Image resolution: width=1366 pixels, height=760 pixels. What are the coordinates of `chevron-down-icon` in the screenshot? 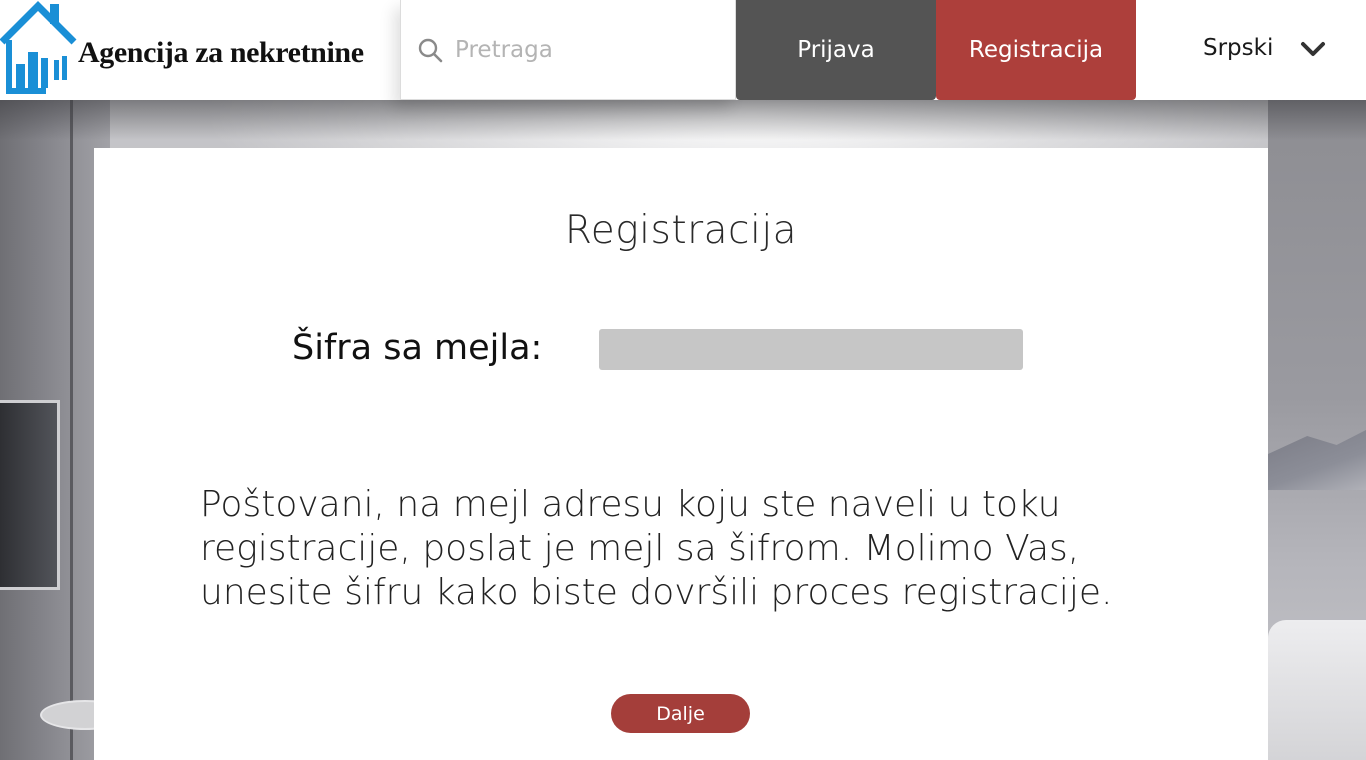 It's located at (1313, 49).